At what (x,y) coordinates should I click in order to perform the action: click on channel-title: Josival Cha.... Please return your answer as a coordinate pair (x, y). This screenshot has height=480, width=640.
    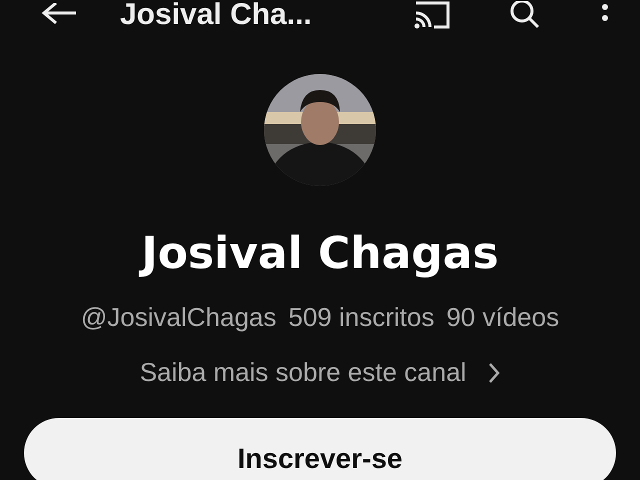
    Looking at the image, I should click on (216, 16).